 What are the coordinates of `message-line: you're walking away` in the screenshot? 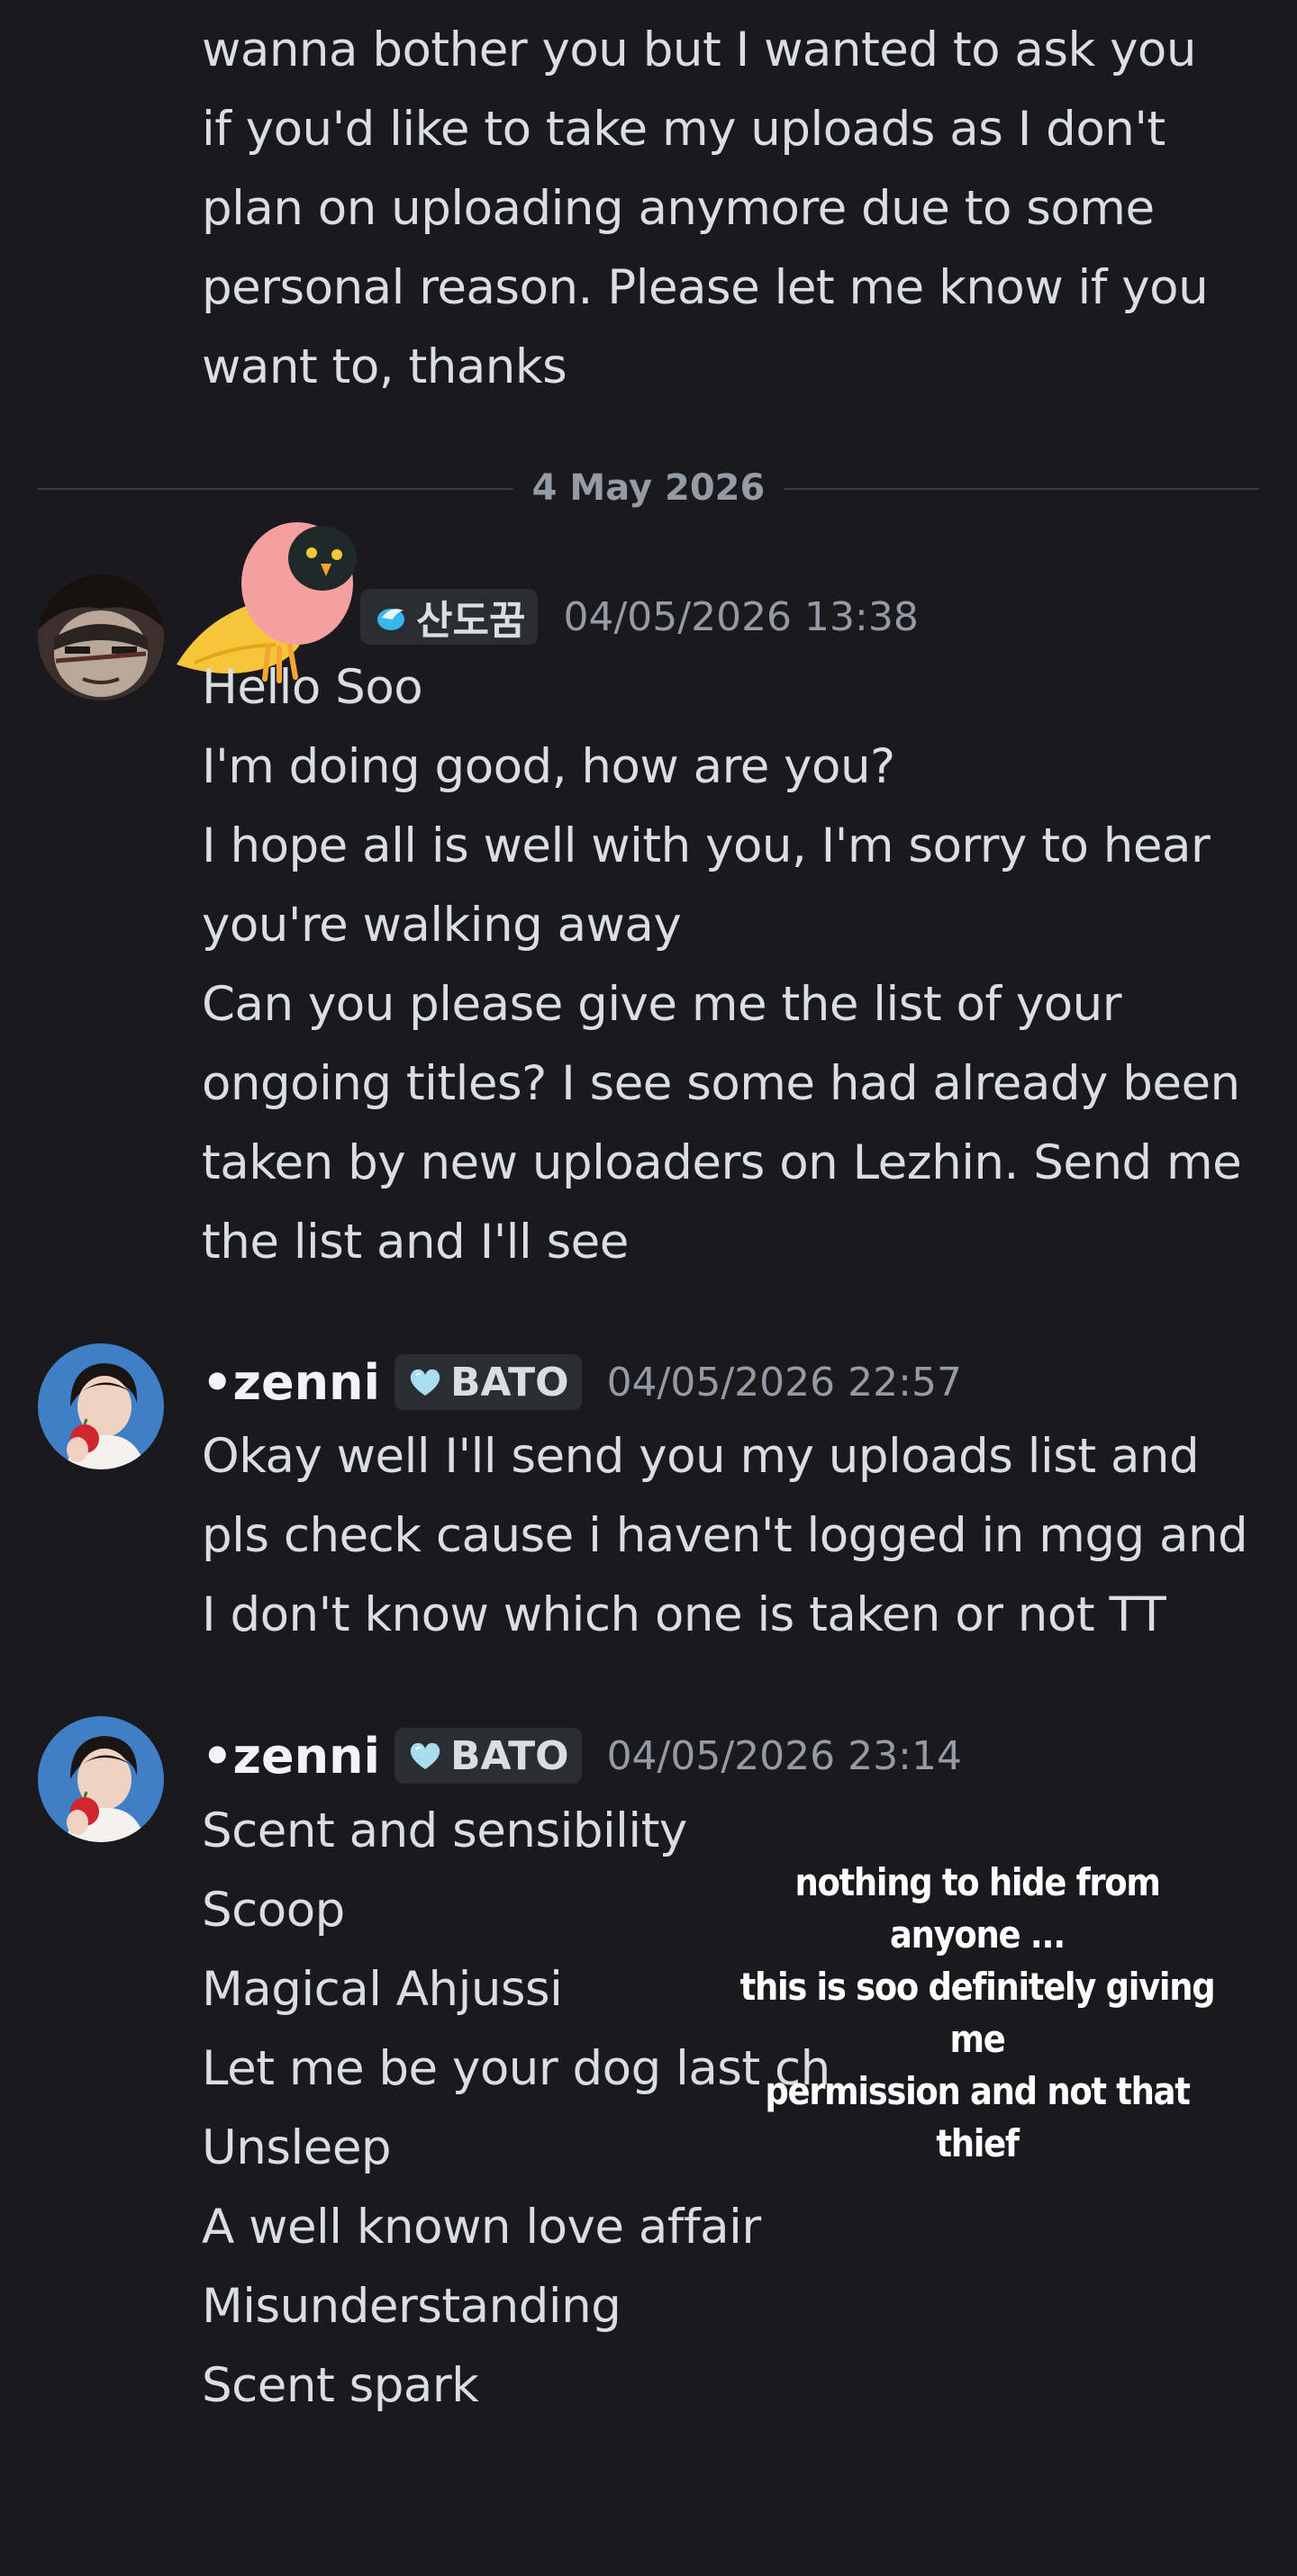 It's located at (442, 925).